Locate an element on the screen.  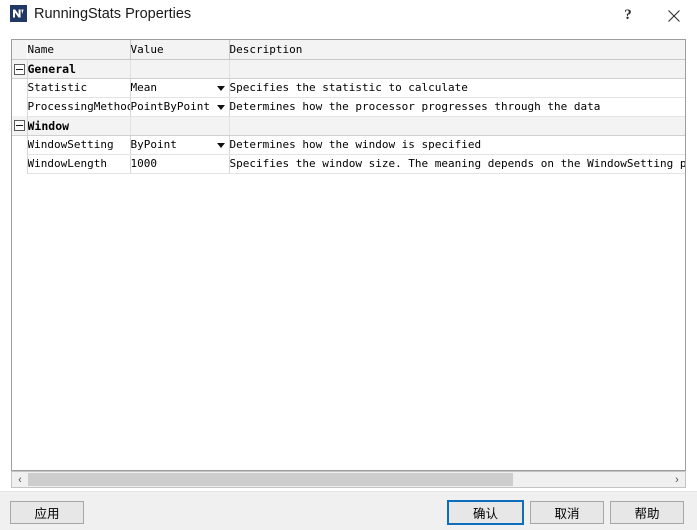
property-value-statistic: Mean is located at coordinates (180, 88).